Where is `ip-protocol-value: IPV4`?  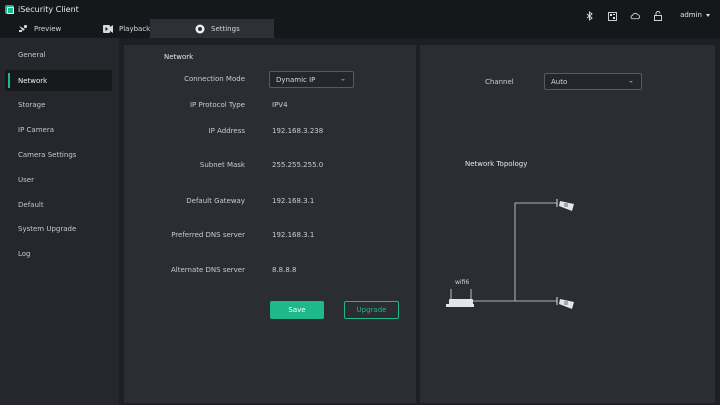 ip-protocol-value: IPV4 is located at coordinates (280, 105).